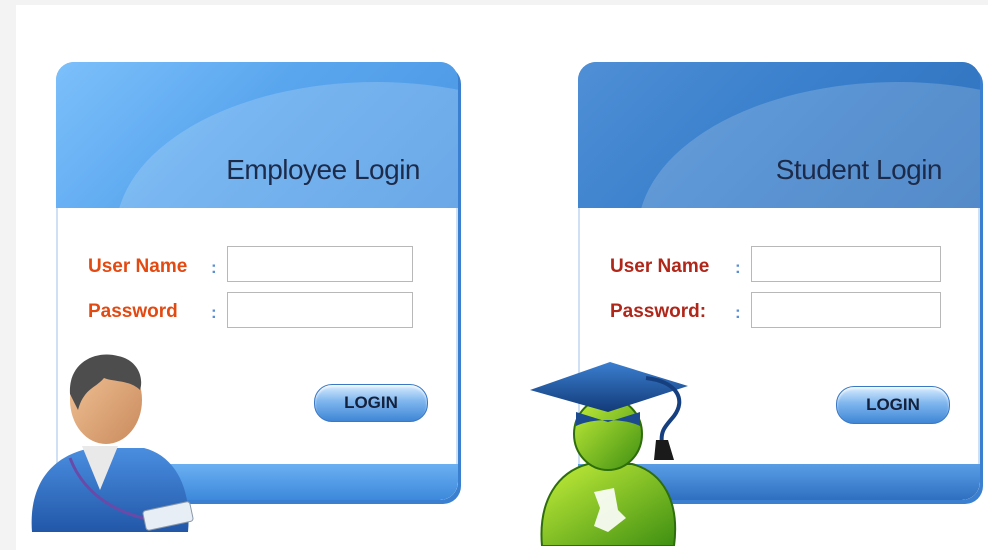  What do you see at coordinates (658, 311) in the screenshot?
I see `student-password-label: Password:` at bounding box center [658, 311].